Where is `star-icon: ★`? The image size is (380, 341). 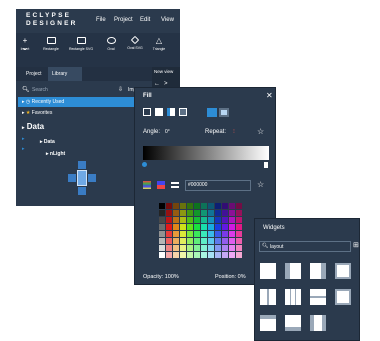
star-icon: ★ is located at coordinates (28, 113).